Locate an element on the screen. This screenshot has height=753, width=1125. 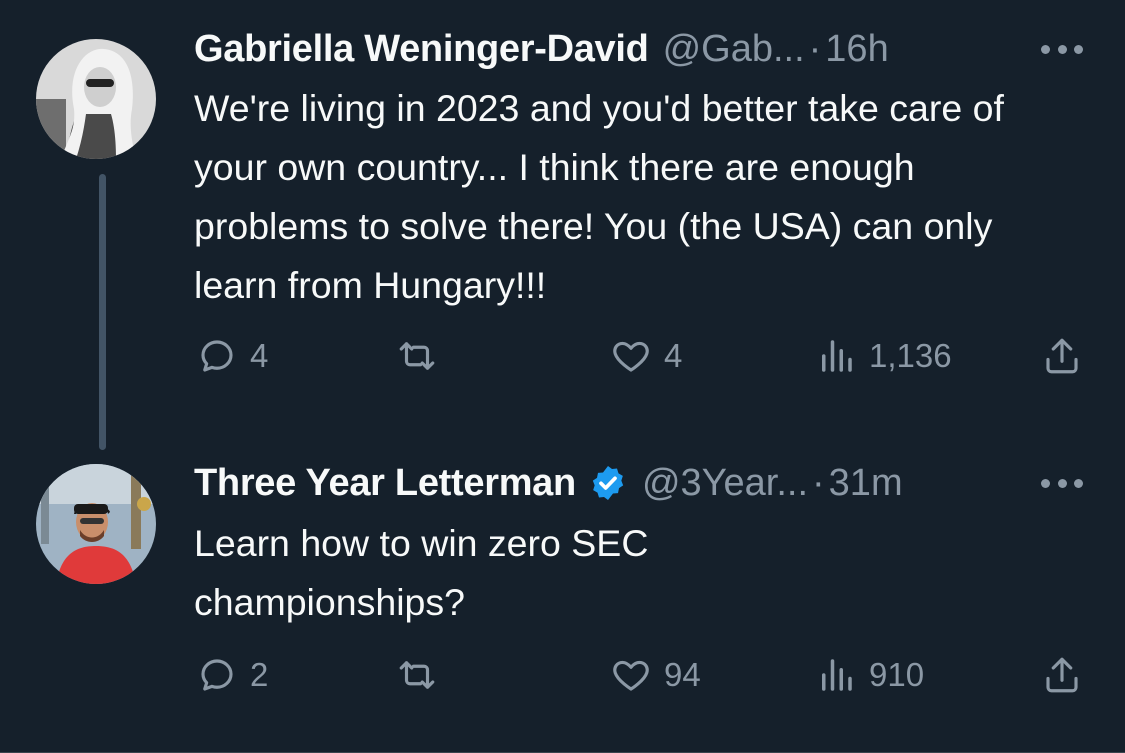
views-button: 910 is located at coordinates (869, 675).